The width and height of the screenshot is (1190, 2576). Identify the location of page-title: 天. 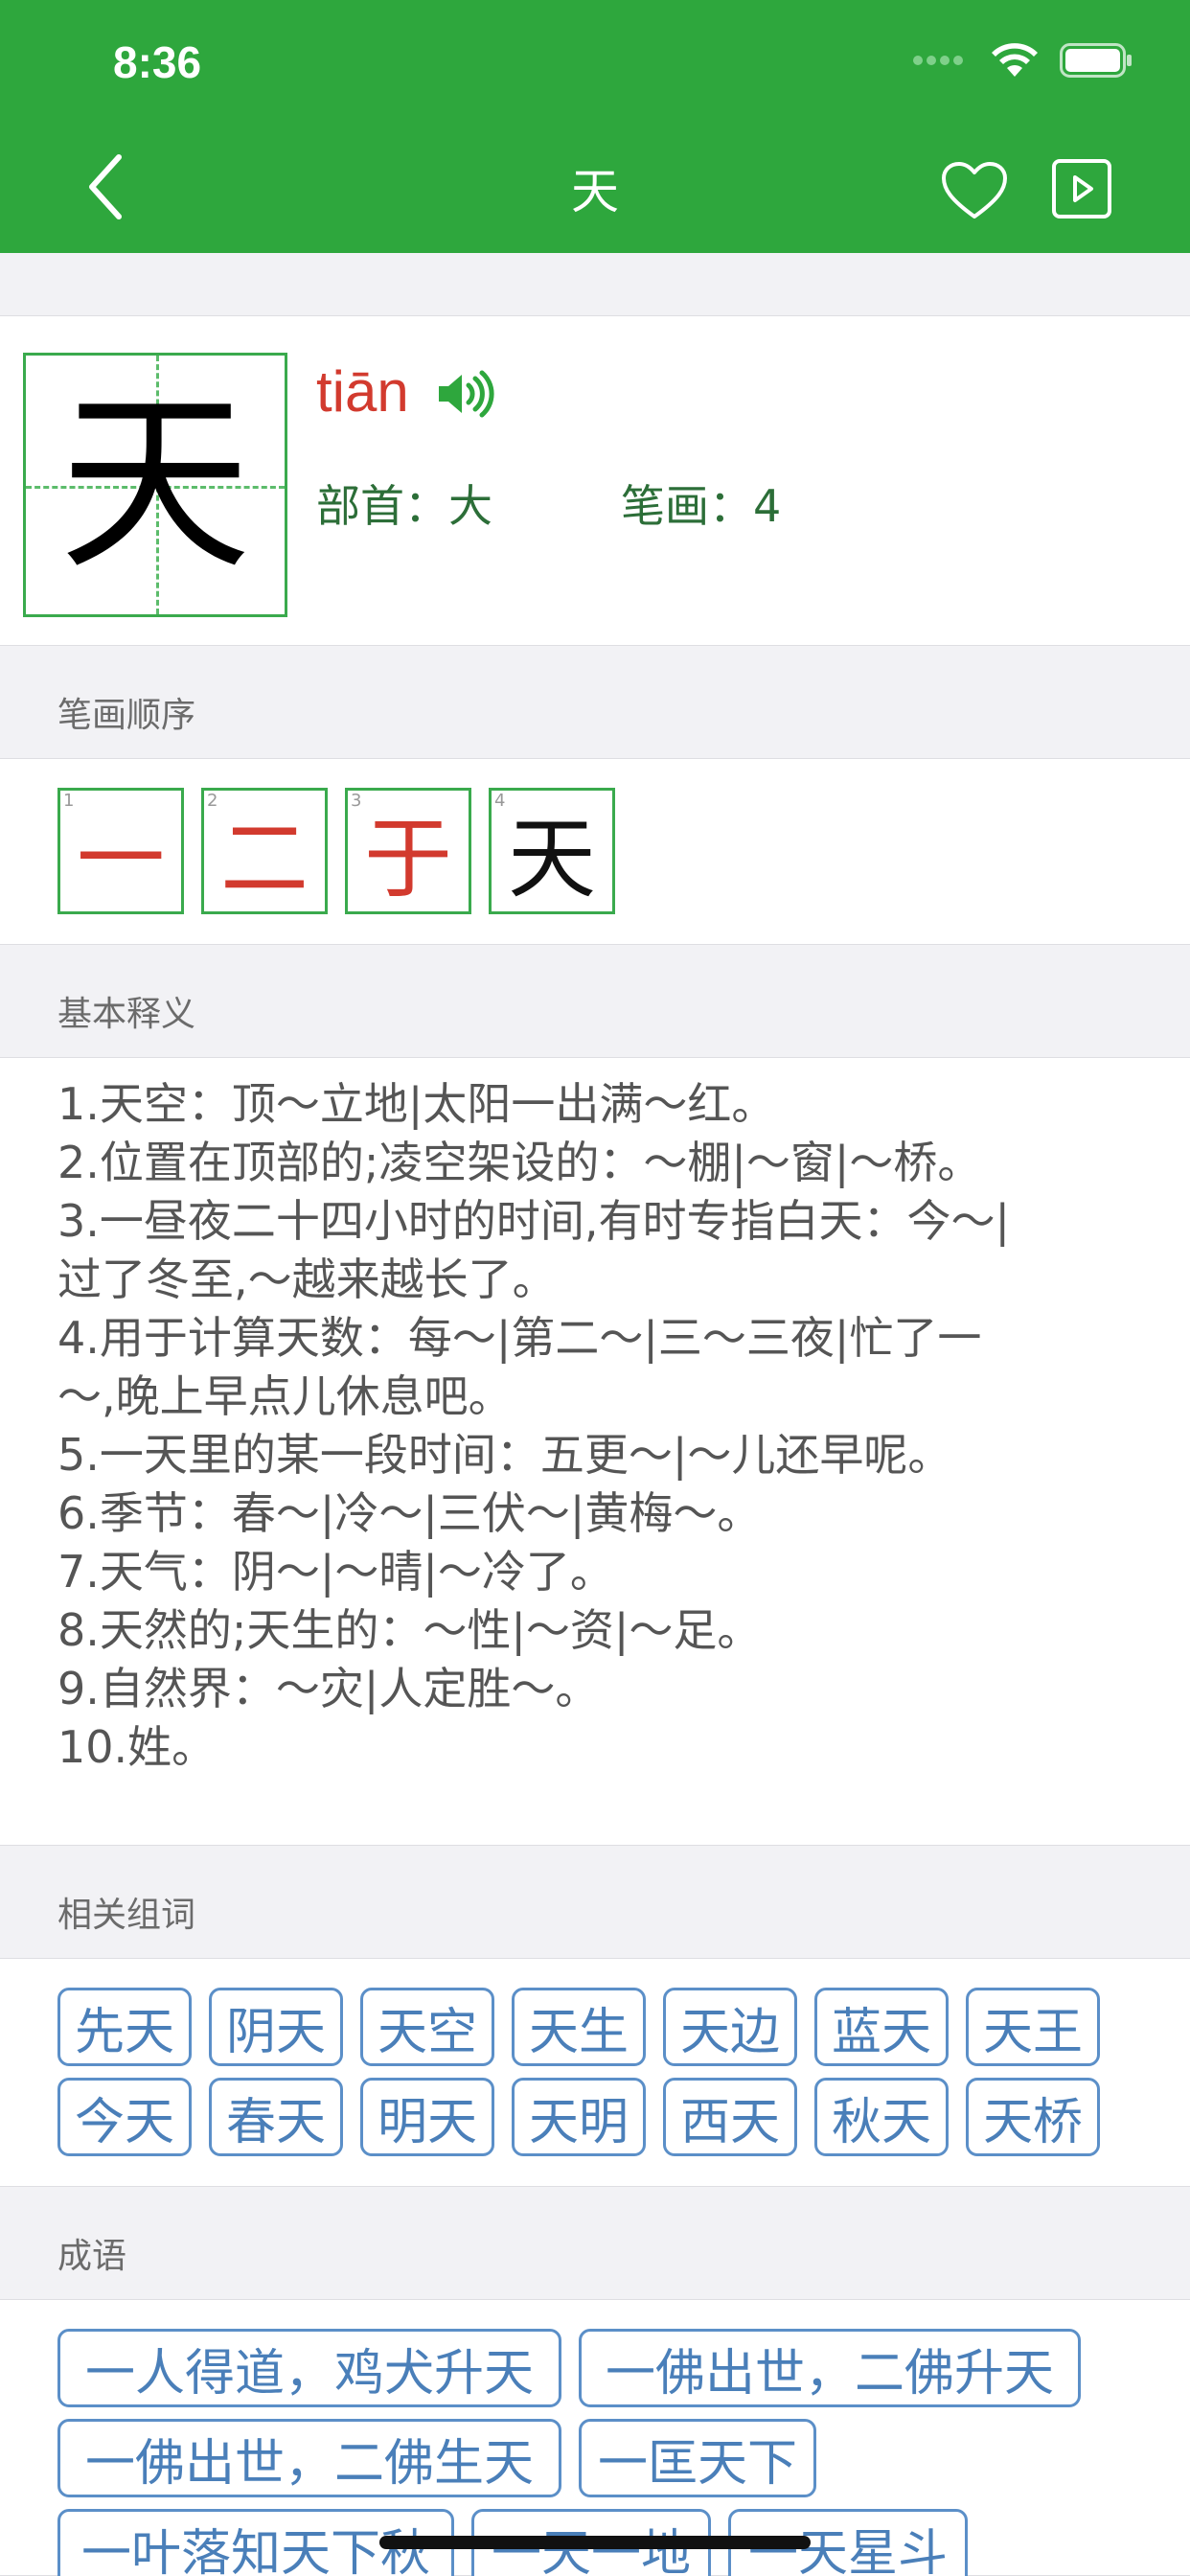
(595, 191).